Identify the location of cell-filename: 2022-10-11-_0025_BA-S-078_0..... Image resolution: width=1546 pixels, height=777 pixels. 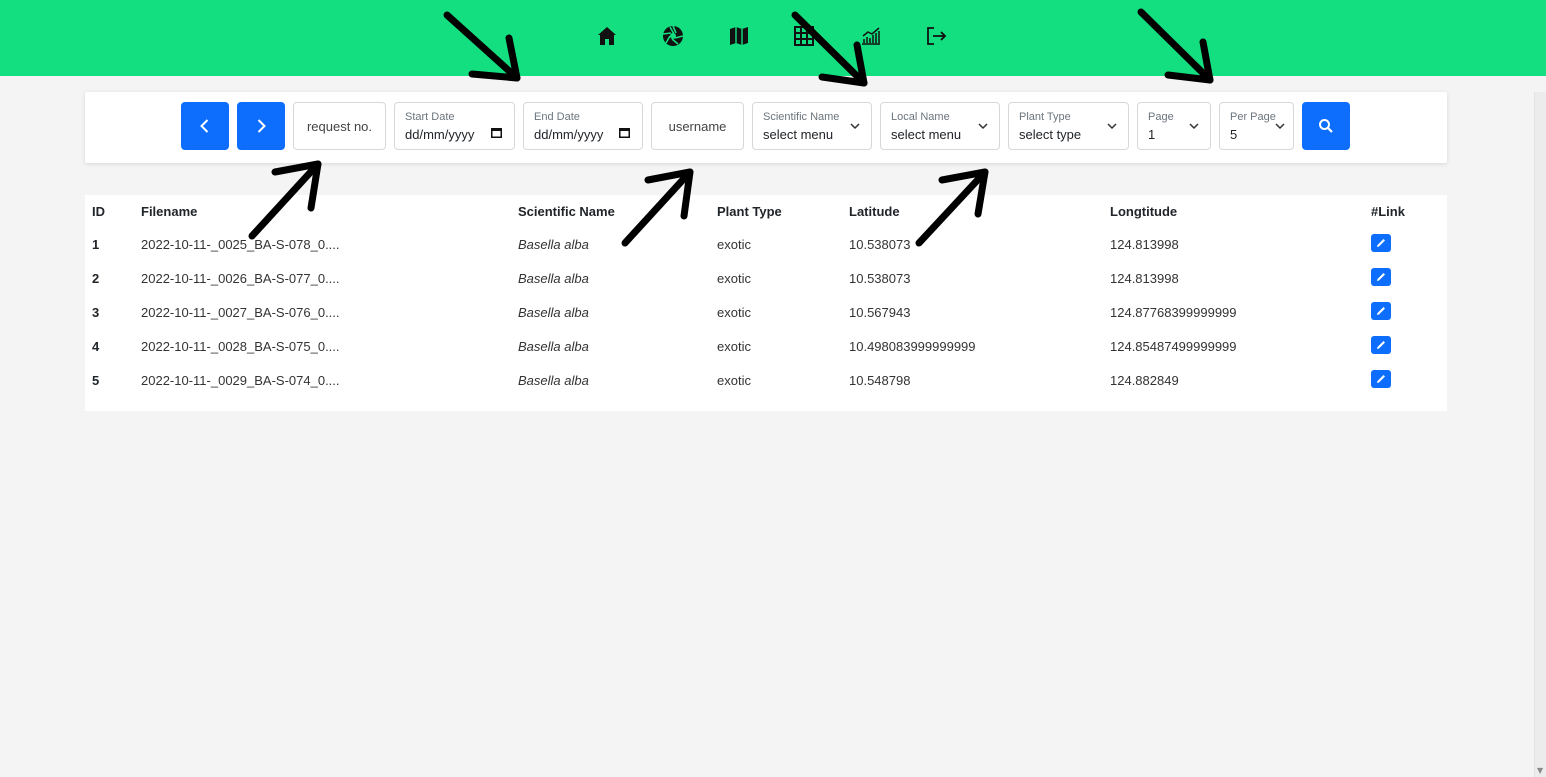
(240, 244).